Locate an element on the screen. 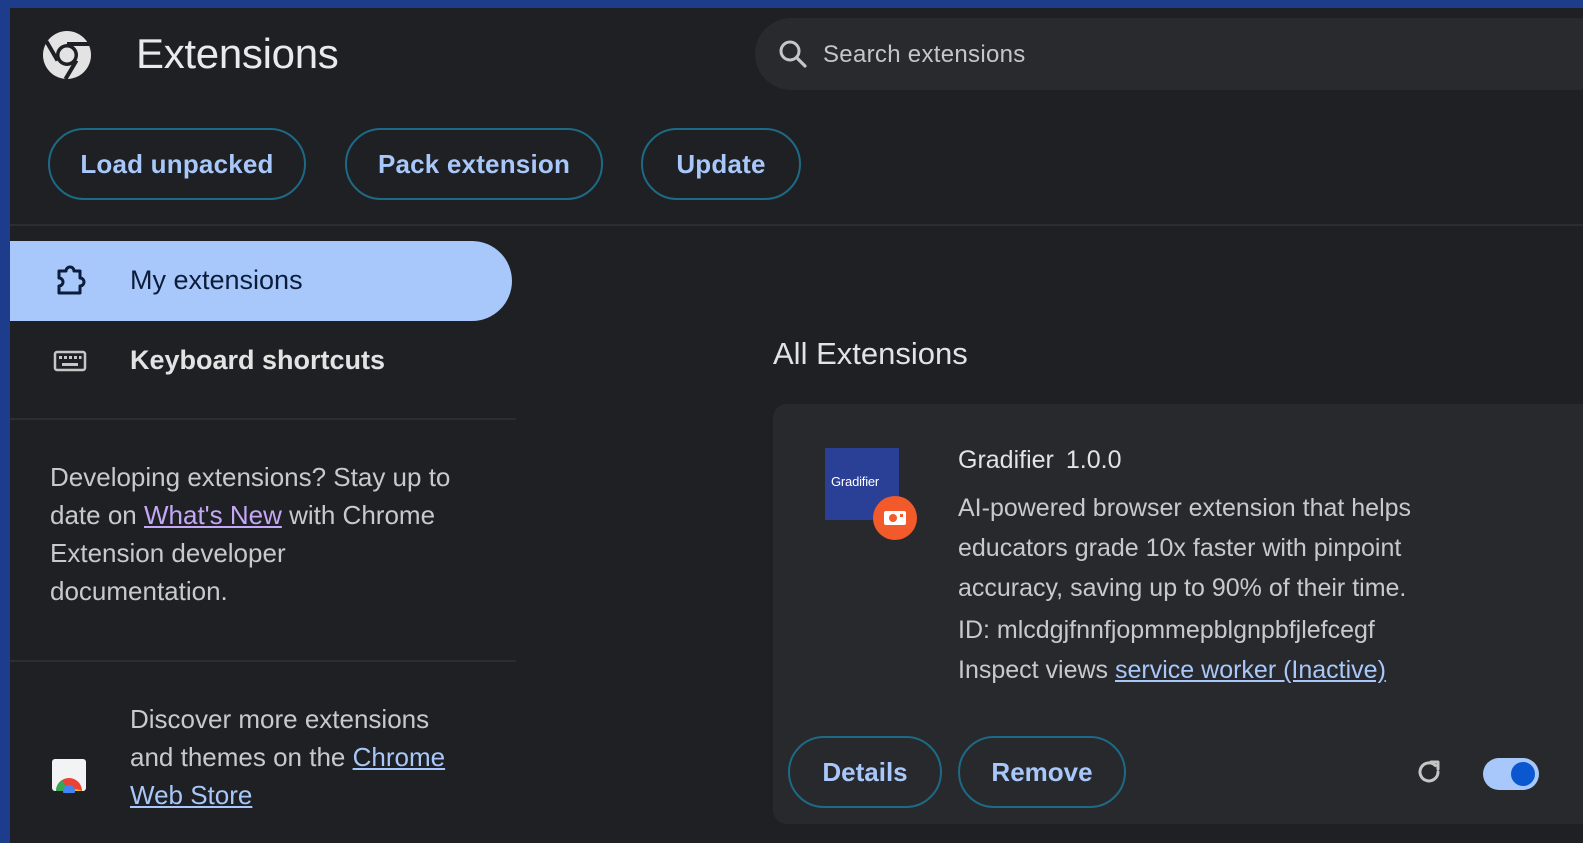 The image size is (1583, 843). details-button: Details is located at coordinates (865, 772).